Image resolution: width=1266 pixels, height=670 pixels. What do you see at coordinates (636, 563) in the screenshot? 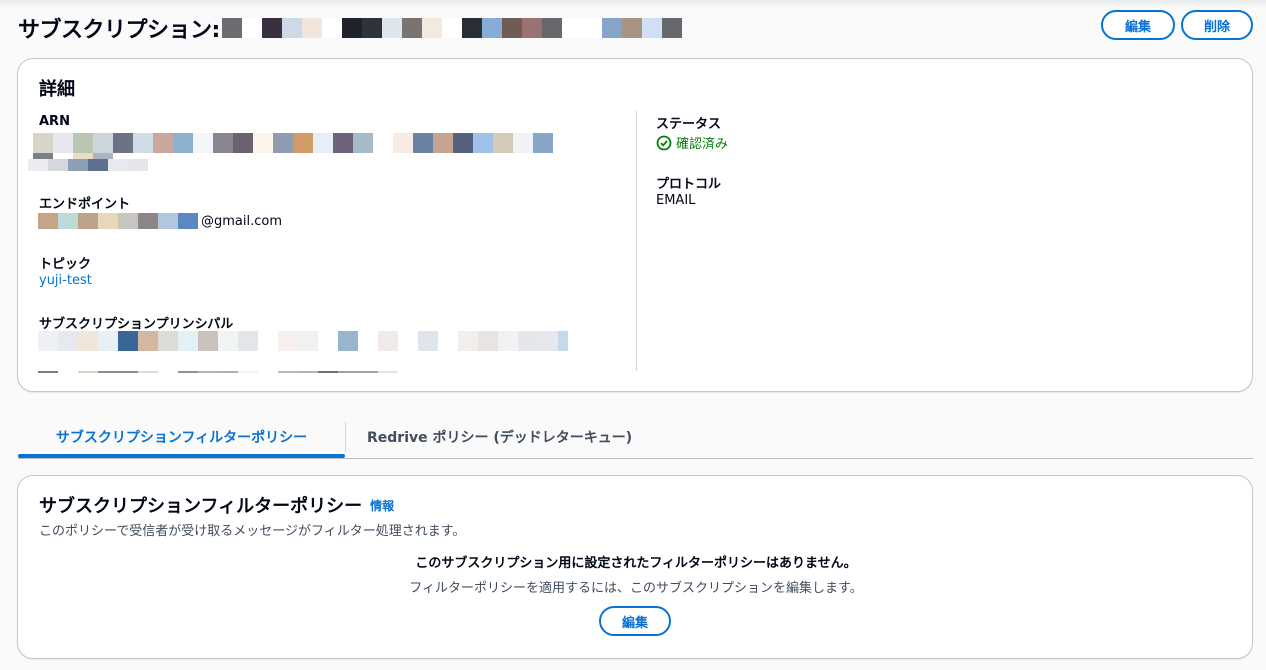
I see `empty-state-title: このサブスクリプション用に設定されたフィルターポリシーはありません。` at bounding box center [636, 563].